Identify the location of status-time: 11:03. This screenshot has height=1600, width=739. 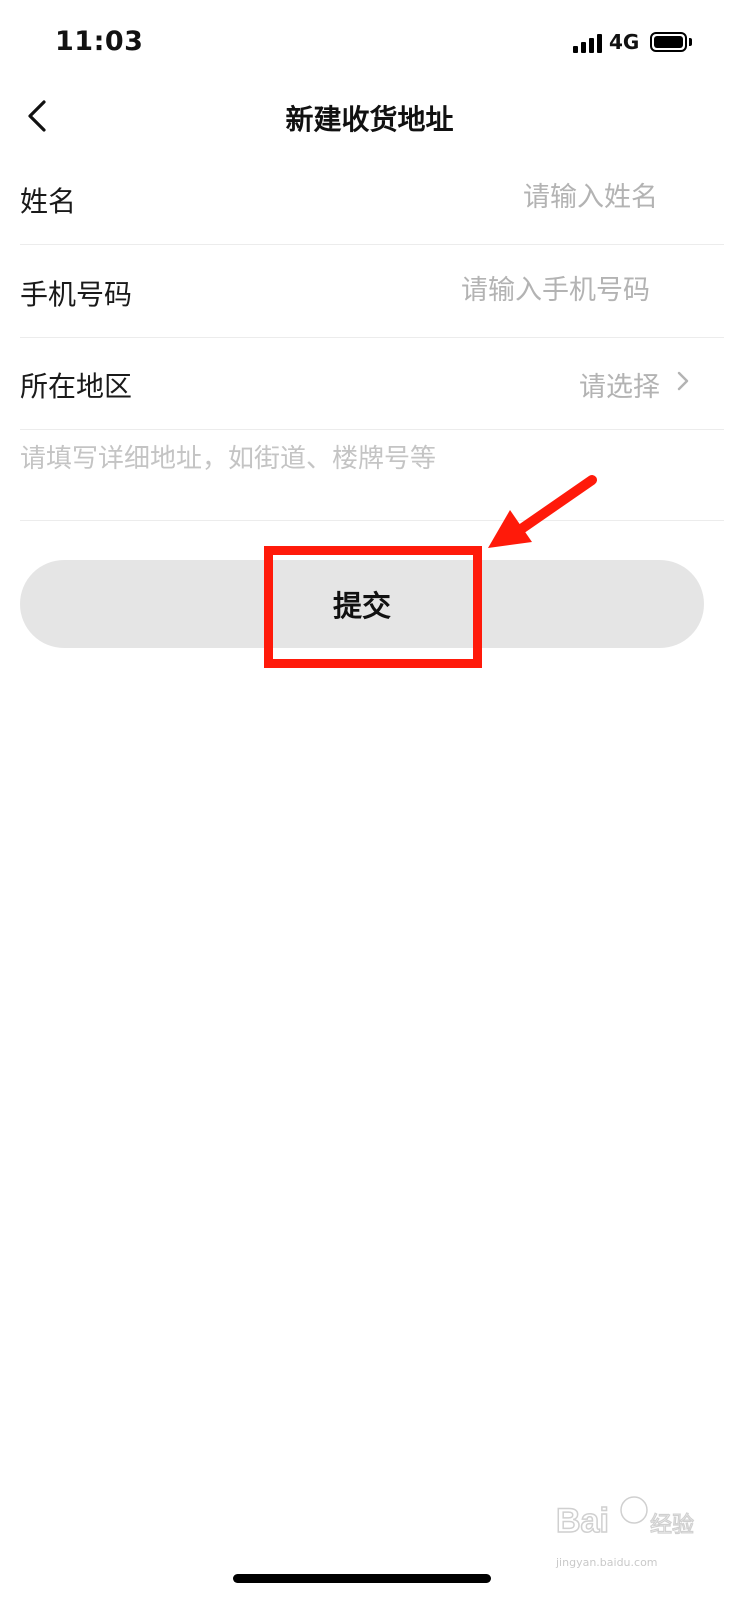
(99, 41).